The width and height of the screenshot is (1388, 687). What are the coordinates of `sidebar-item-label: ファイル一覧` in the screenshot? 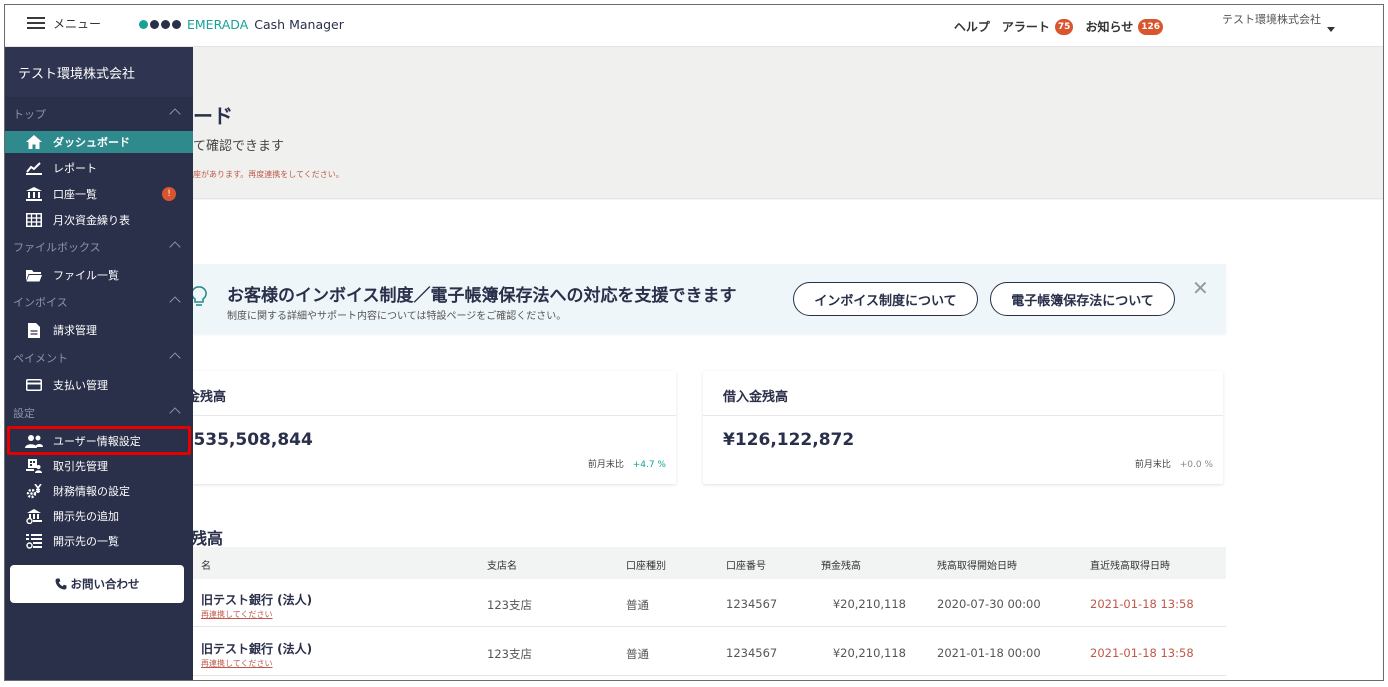 It's located at (86, 275).